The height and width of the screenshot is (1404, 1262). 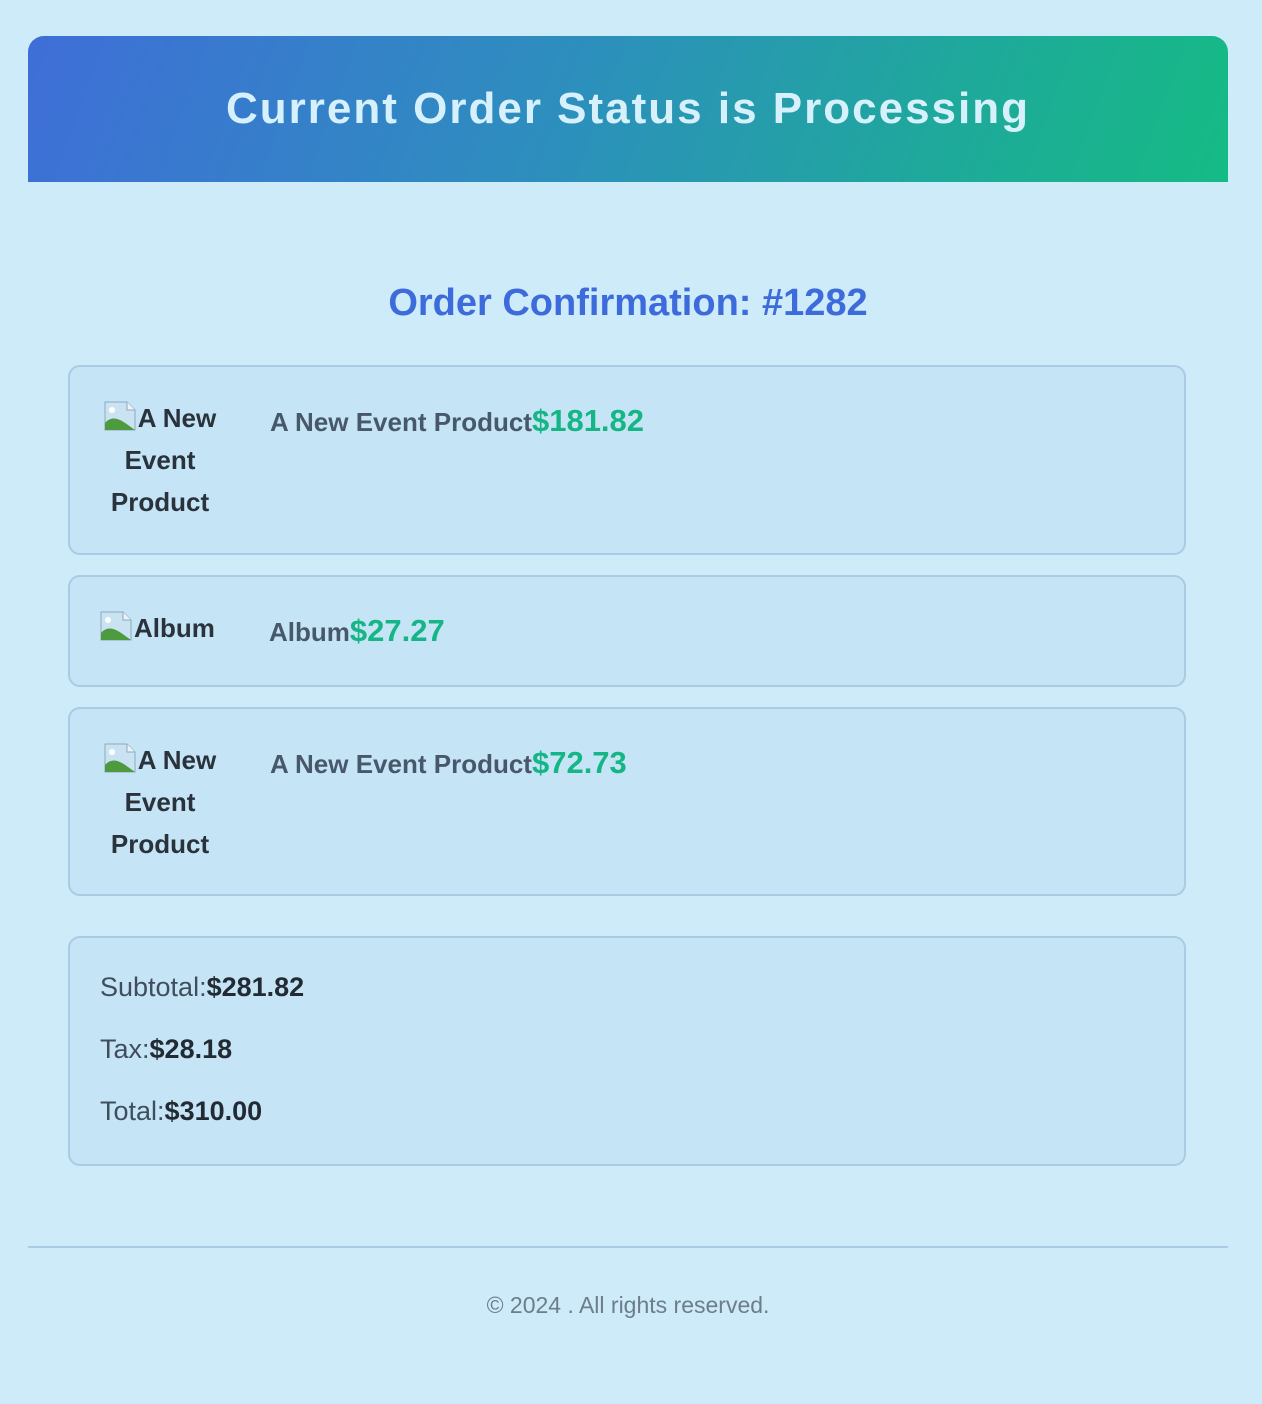 I want to click on subtotal-value: $281.82, so click(x=255, y=987).